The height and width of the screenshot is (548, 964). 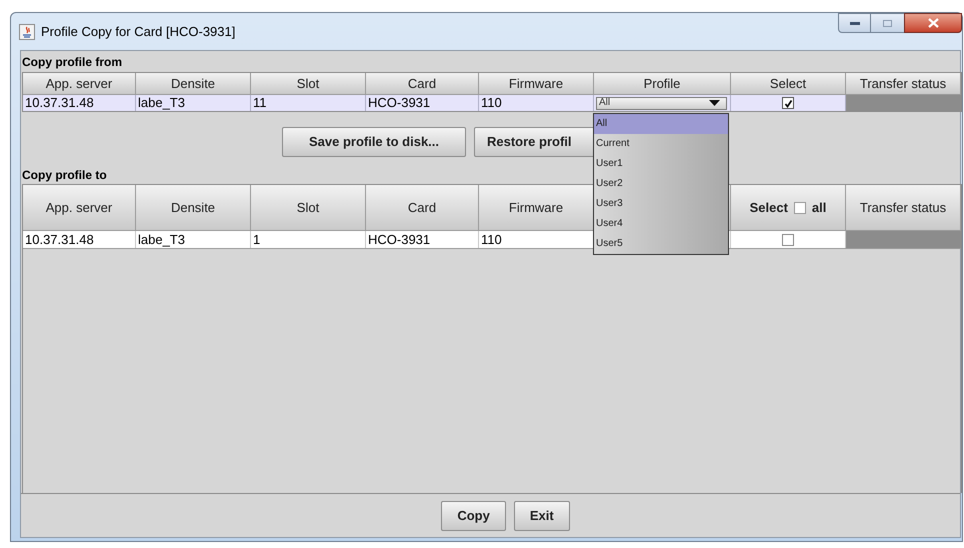 What do you see at coordinates (661, 124) in the screenshot?
I see `dropdown-option: All` at bounding box center [661, 124].